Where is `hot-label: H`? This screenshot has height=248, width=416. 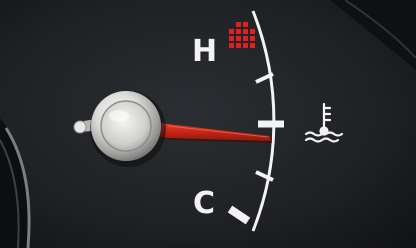 hot-label: H is located at coordinates (204, 51).